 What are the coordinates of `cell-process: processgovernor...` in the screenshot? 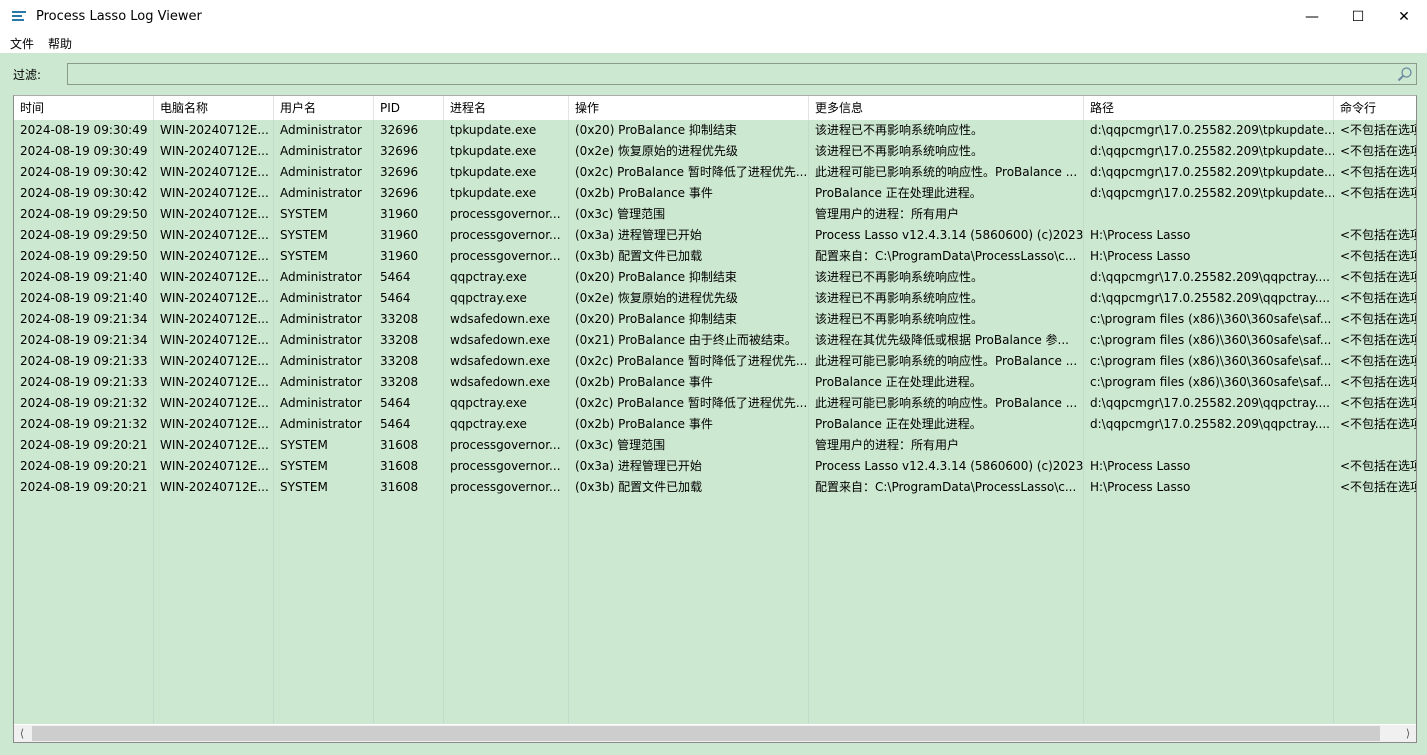 It's located at (505, 214).